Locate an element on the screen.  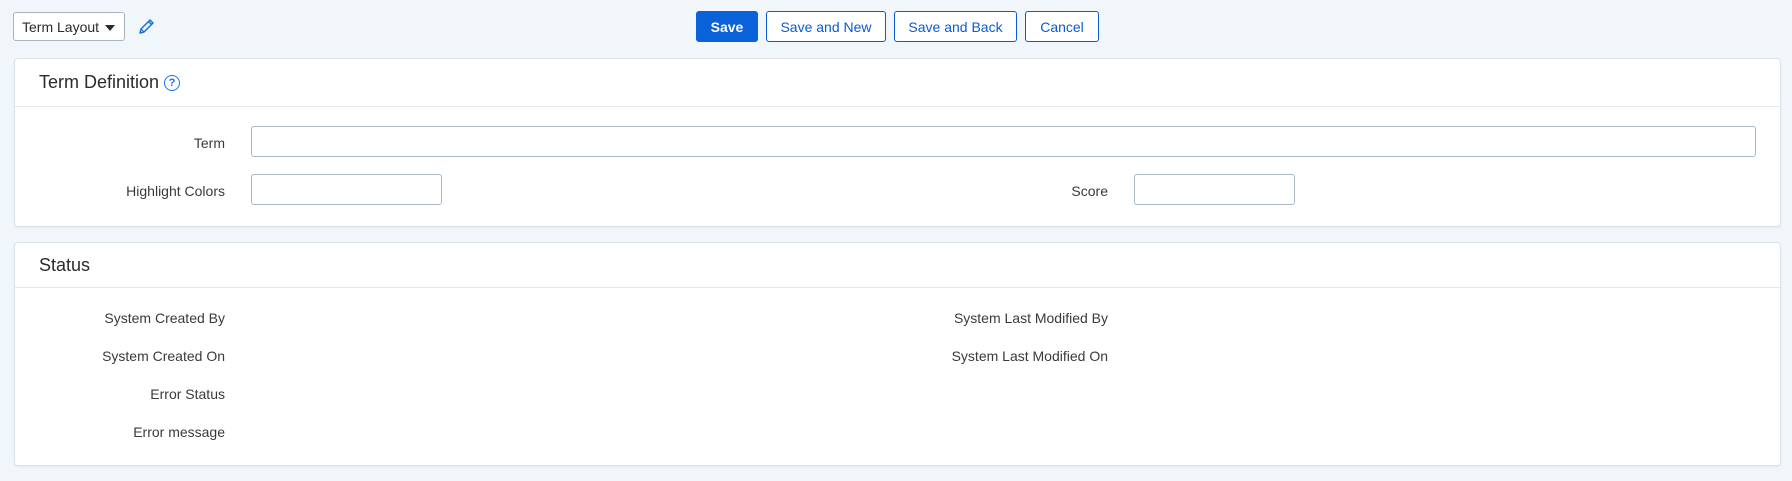
score-label: Score is located at coordinates (1089, 191).